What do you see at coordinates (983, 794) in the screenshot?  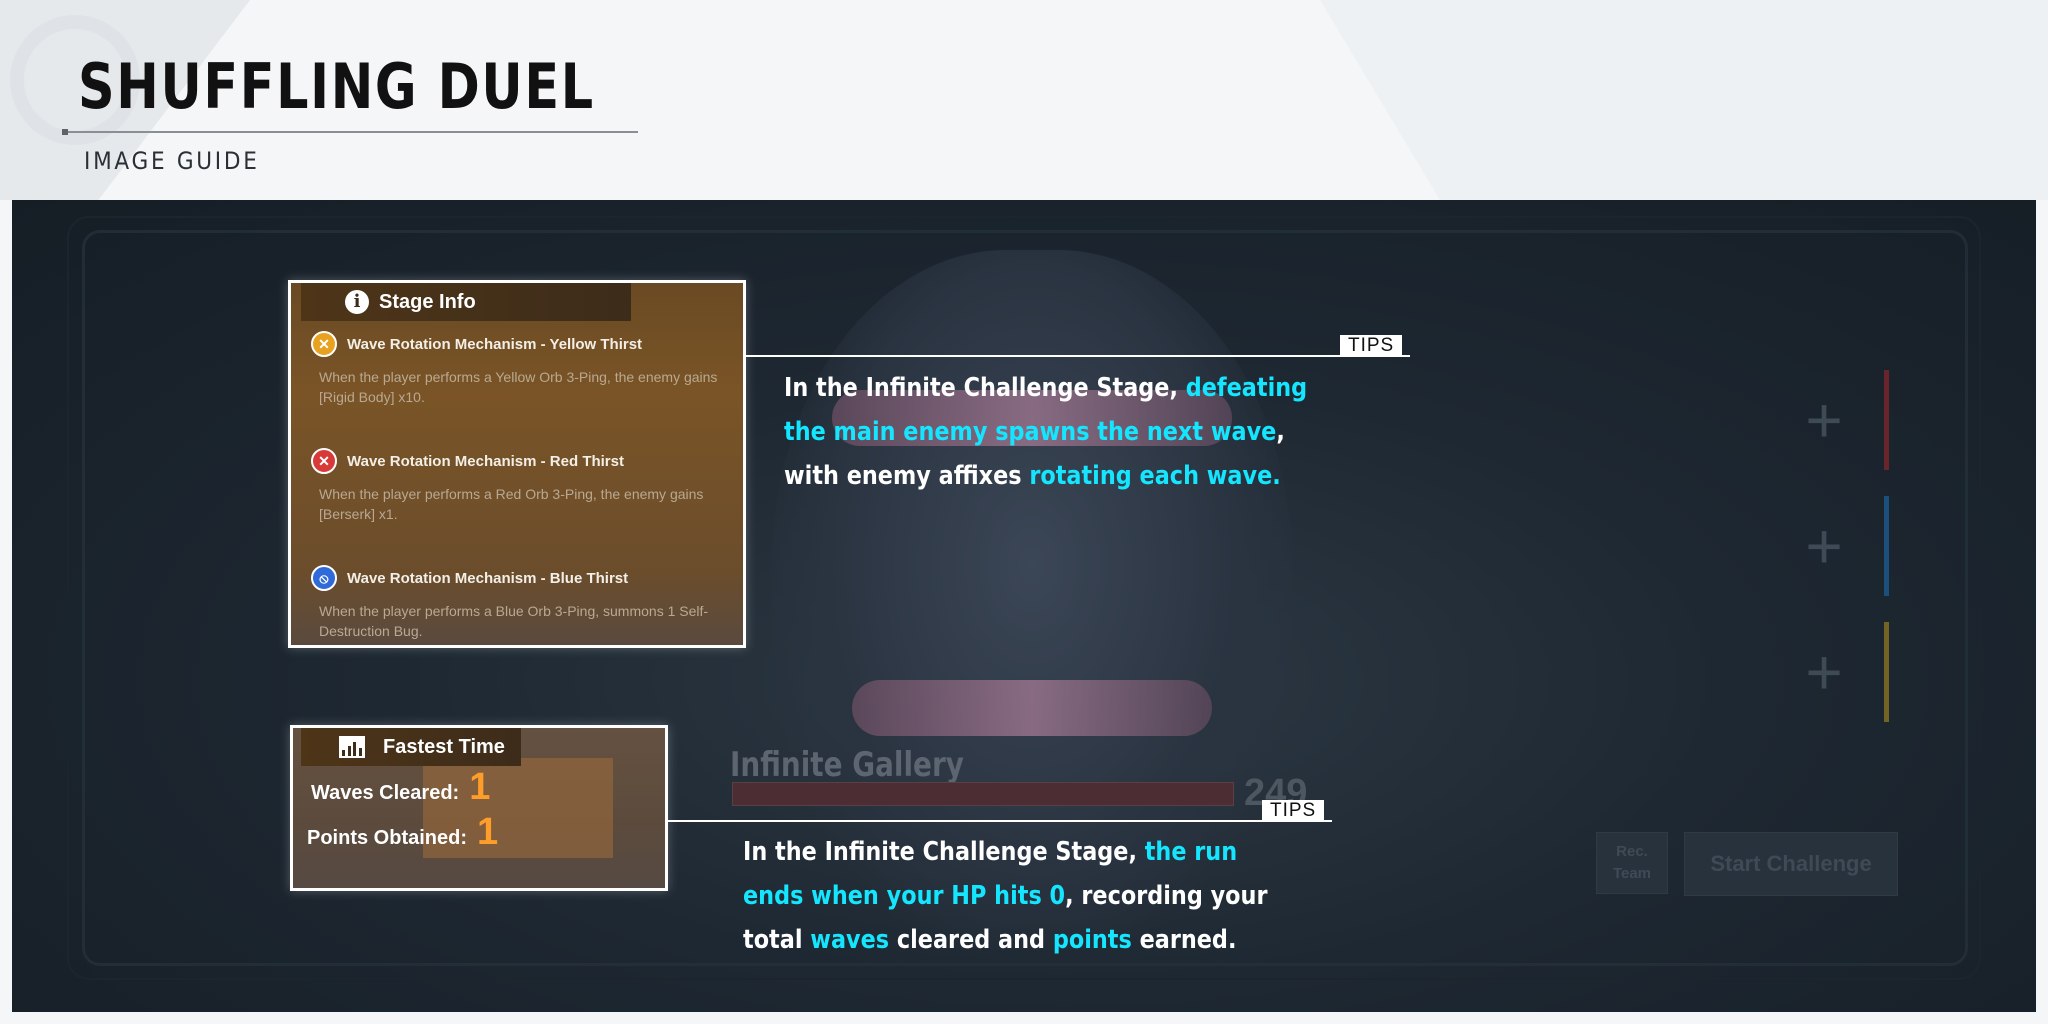 I see `enemy-hp-bar` at bounding box center [983, 794].